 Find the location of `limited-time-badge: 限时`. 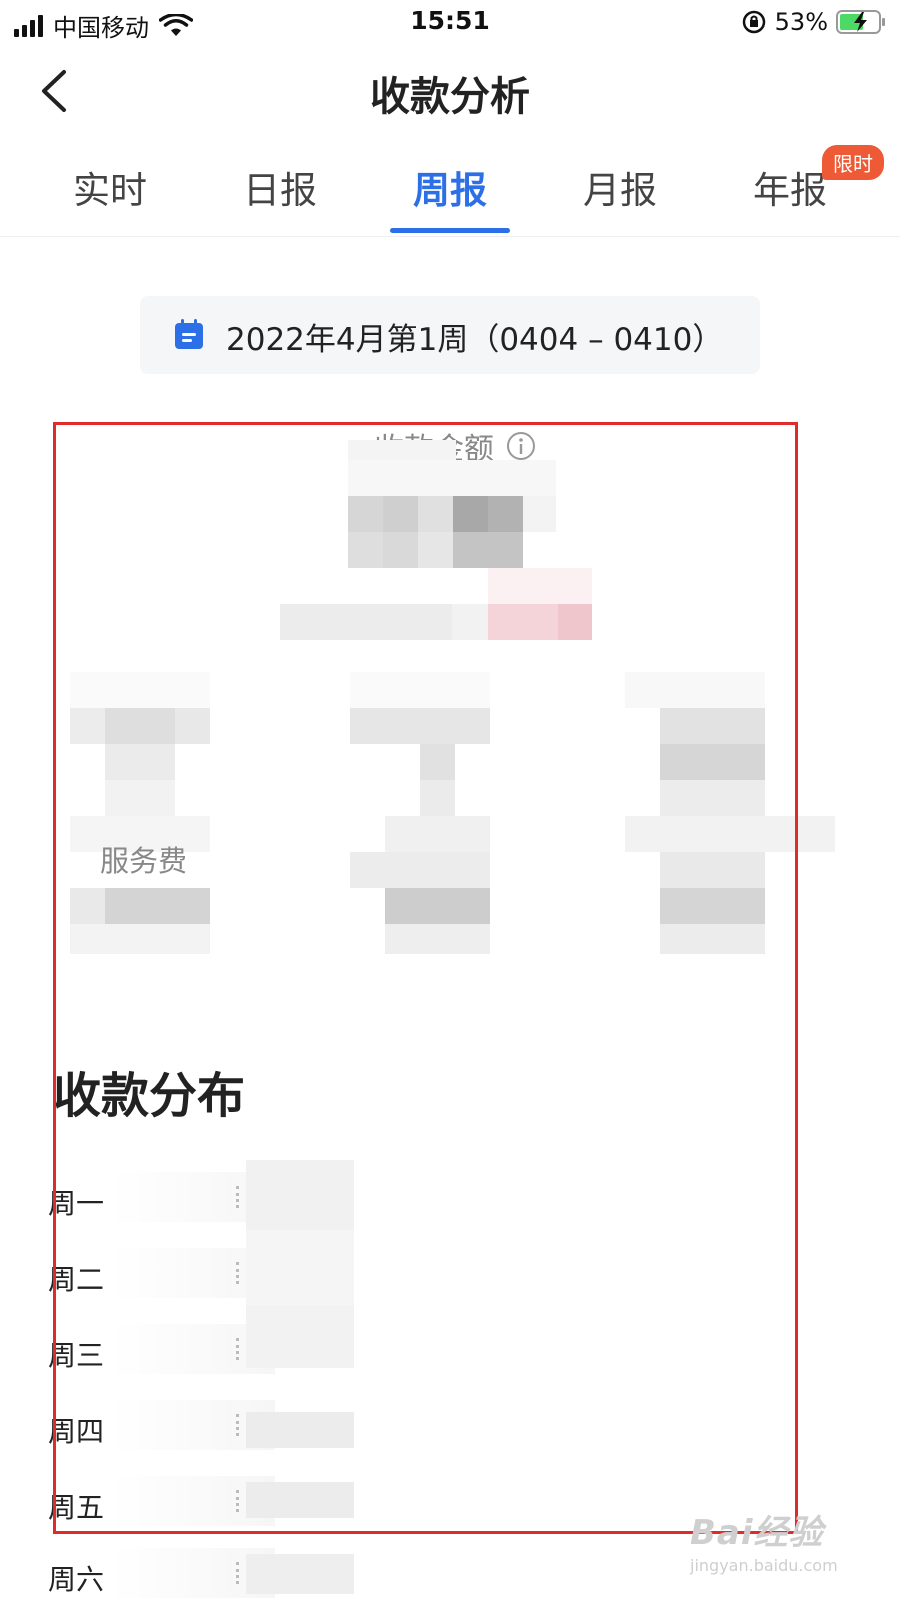

limited-time-badge: 限时 is located at coordinates (853, 162).